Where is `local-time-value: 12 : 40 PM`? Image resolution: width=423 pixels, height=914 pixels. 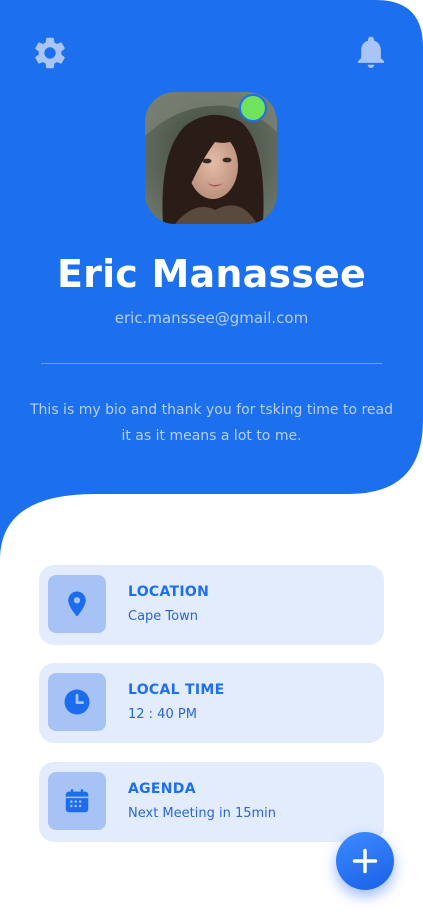 local-time-value: 12 : 40 PM is located at coordinates (162, 714).